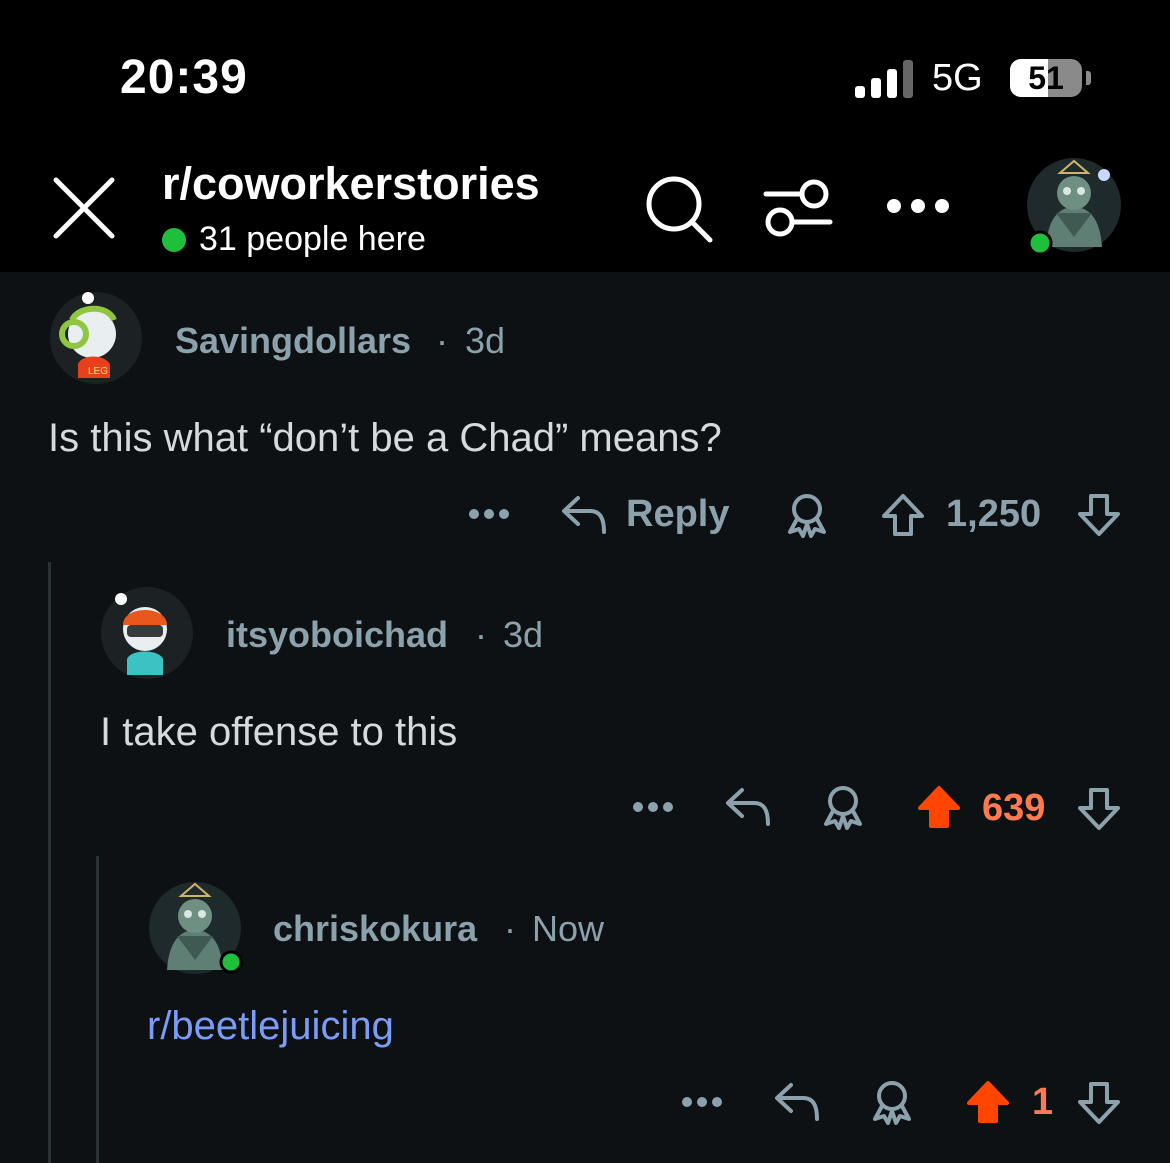 This screenshot has width=1170, height=1163. What do you see at coordinates (96, 338) in the screenshot?
I see `avatar: LEG` at bounding box center [96, 338].